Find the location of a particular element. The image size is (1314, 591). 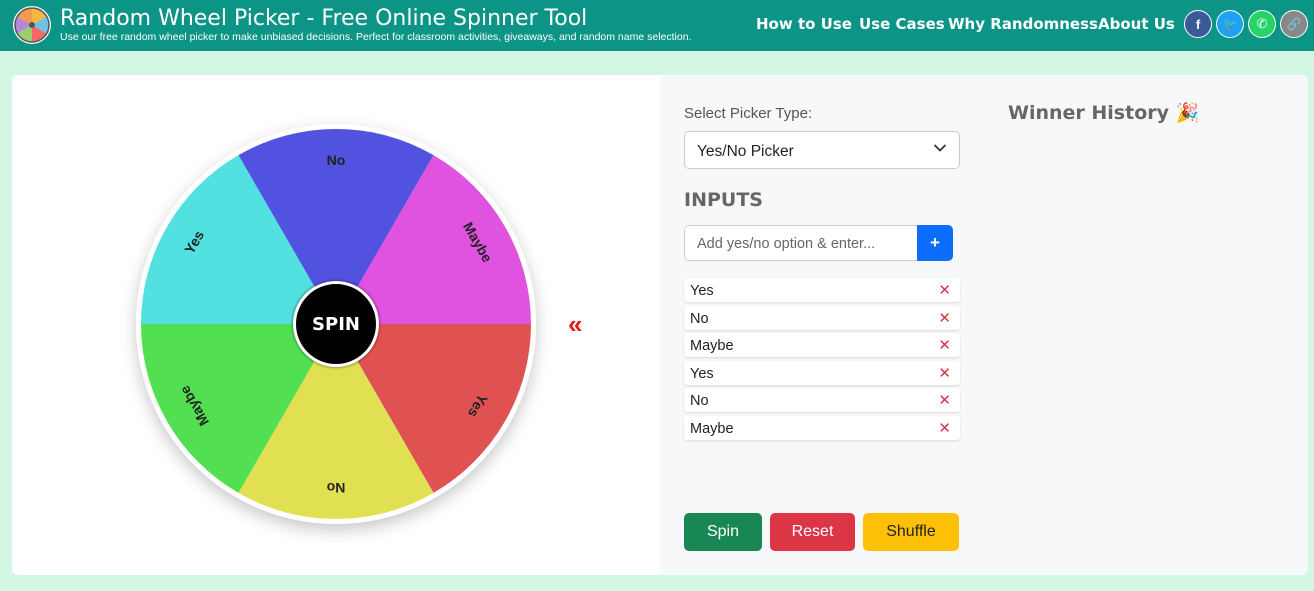

wheel-spin-button: SPIN is located at coordinates (336, 324).